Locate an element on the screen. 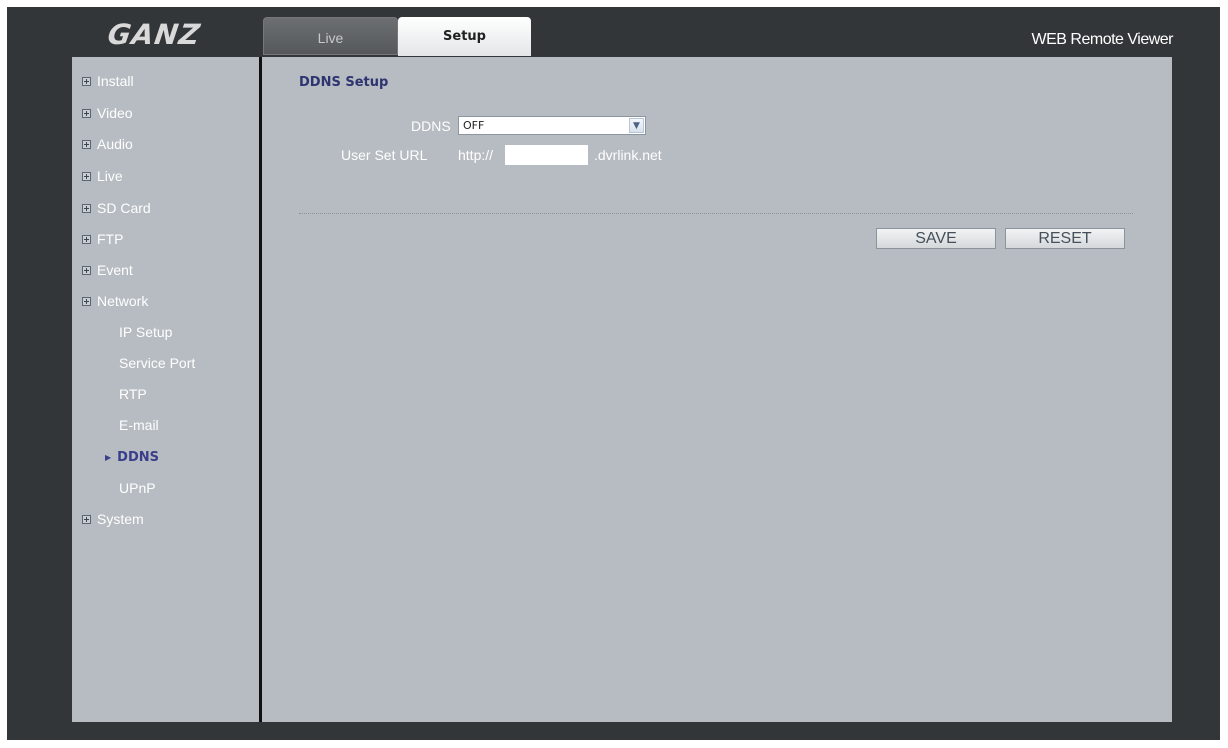 The image size is (1228, 748). user-url-input is located at coordinates (546, 155).